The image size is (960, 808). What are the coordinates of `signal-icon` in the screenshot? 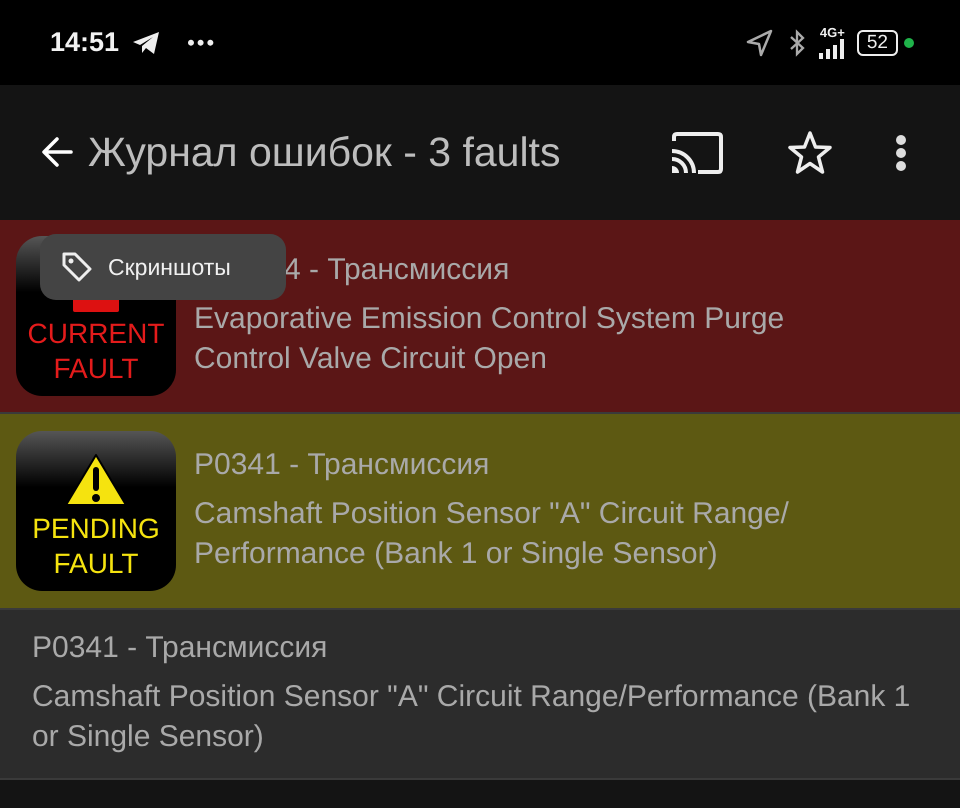 It's located at (831, 49).